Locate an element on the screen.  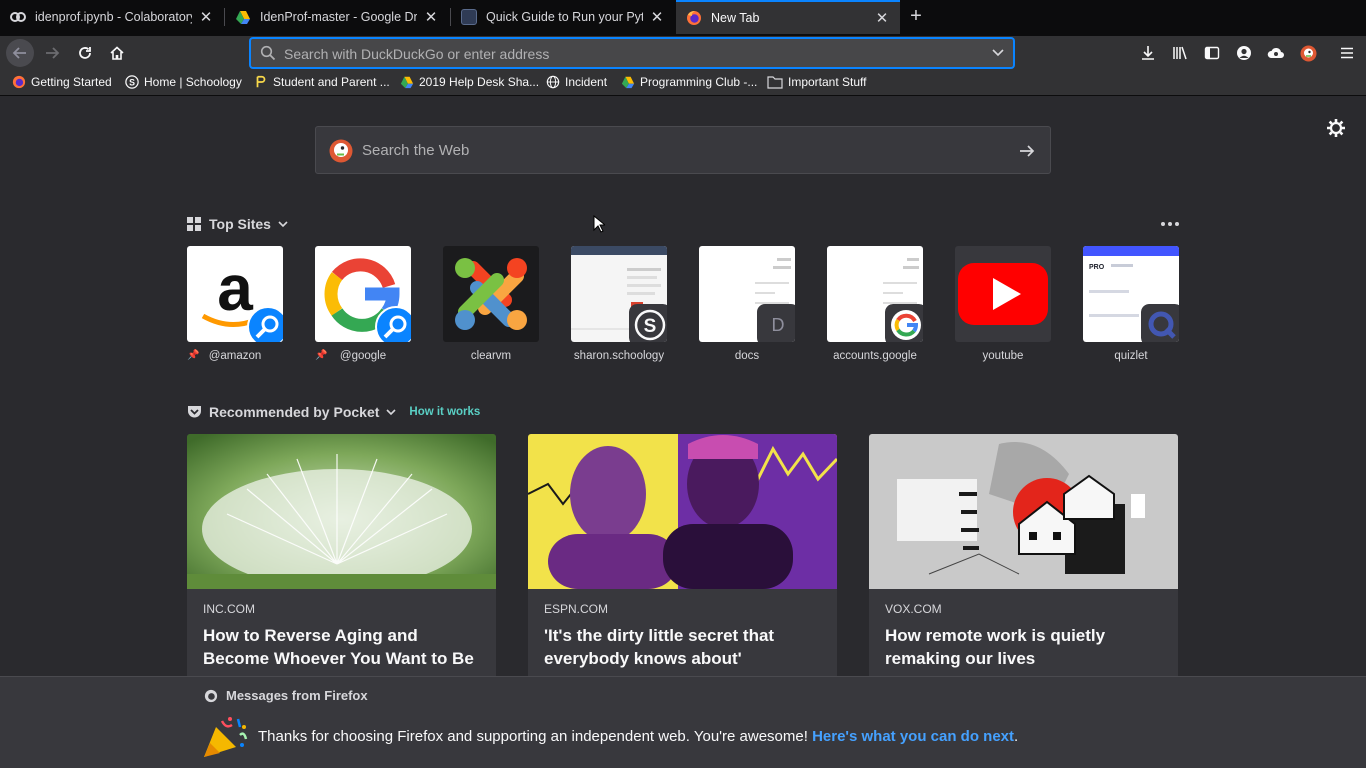
top-site-google: 📌 @google is located at coordinates (363, 304).